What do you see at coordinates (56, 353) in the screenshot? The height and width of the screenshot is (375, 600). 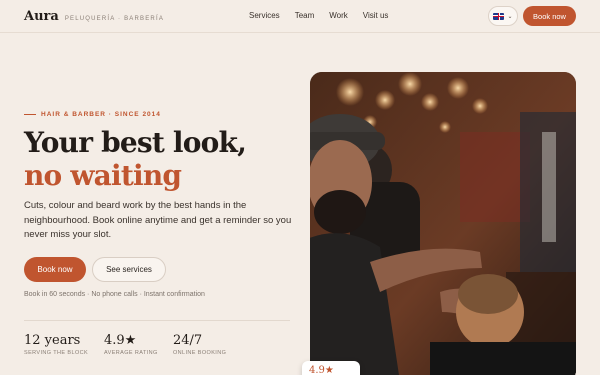 I see `stat-label: SERVING THE BLOCK` at bounding box center [56, 353].